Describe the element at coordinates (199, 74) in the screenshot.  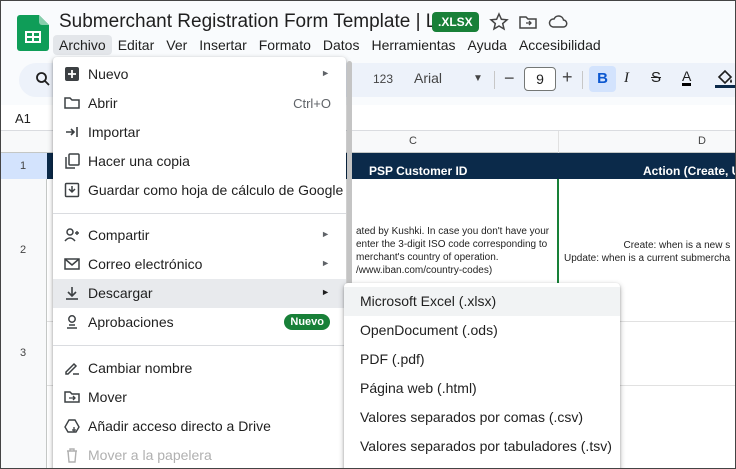
I see `menu-item-nuevo: Nuevo ►` at that location.